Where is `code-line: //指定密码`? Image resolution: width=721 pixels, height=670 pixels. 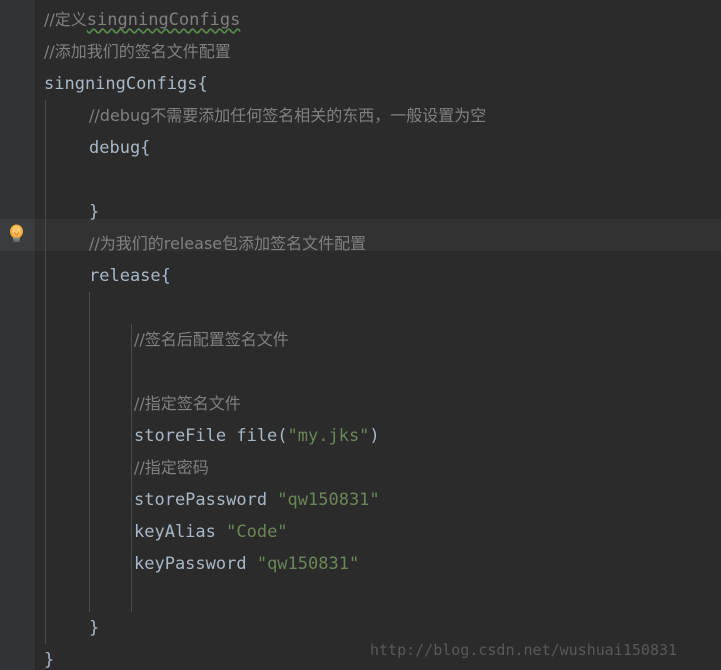
code-line: //指定密码 is located at coordinates (104, 468).